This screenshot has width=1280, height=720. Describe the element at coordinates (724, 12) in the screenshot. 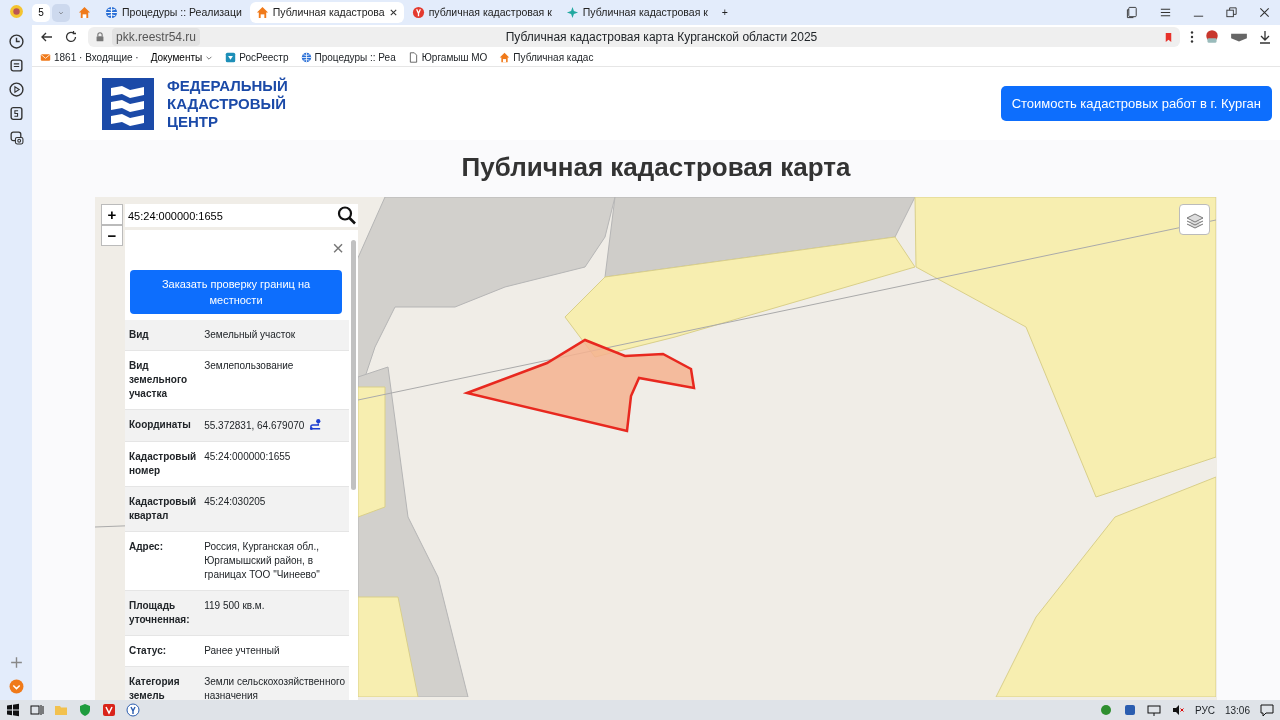

I see `new-tab-button: +` at that location.